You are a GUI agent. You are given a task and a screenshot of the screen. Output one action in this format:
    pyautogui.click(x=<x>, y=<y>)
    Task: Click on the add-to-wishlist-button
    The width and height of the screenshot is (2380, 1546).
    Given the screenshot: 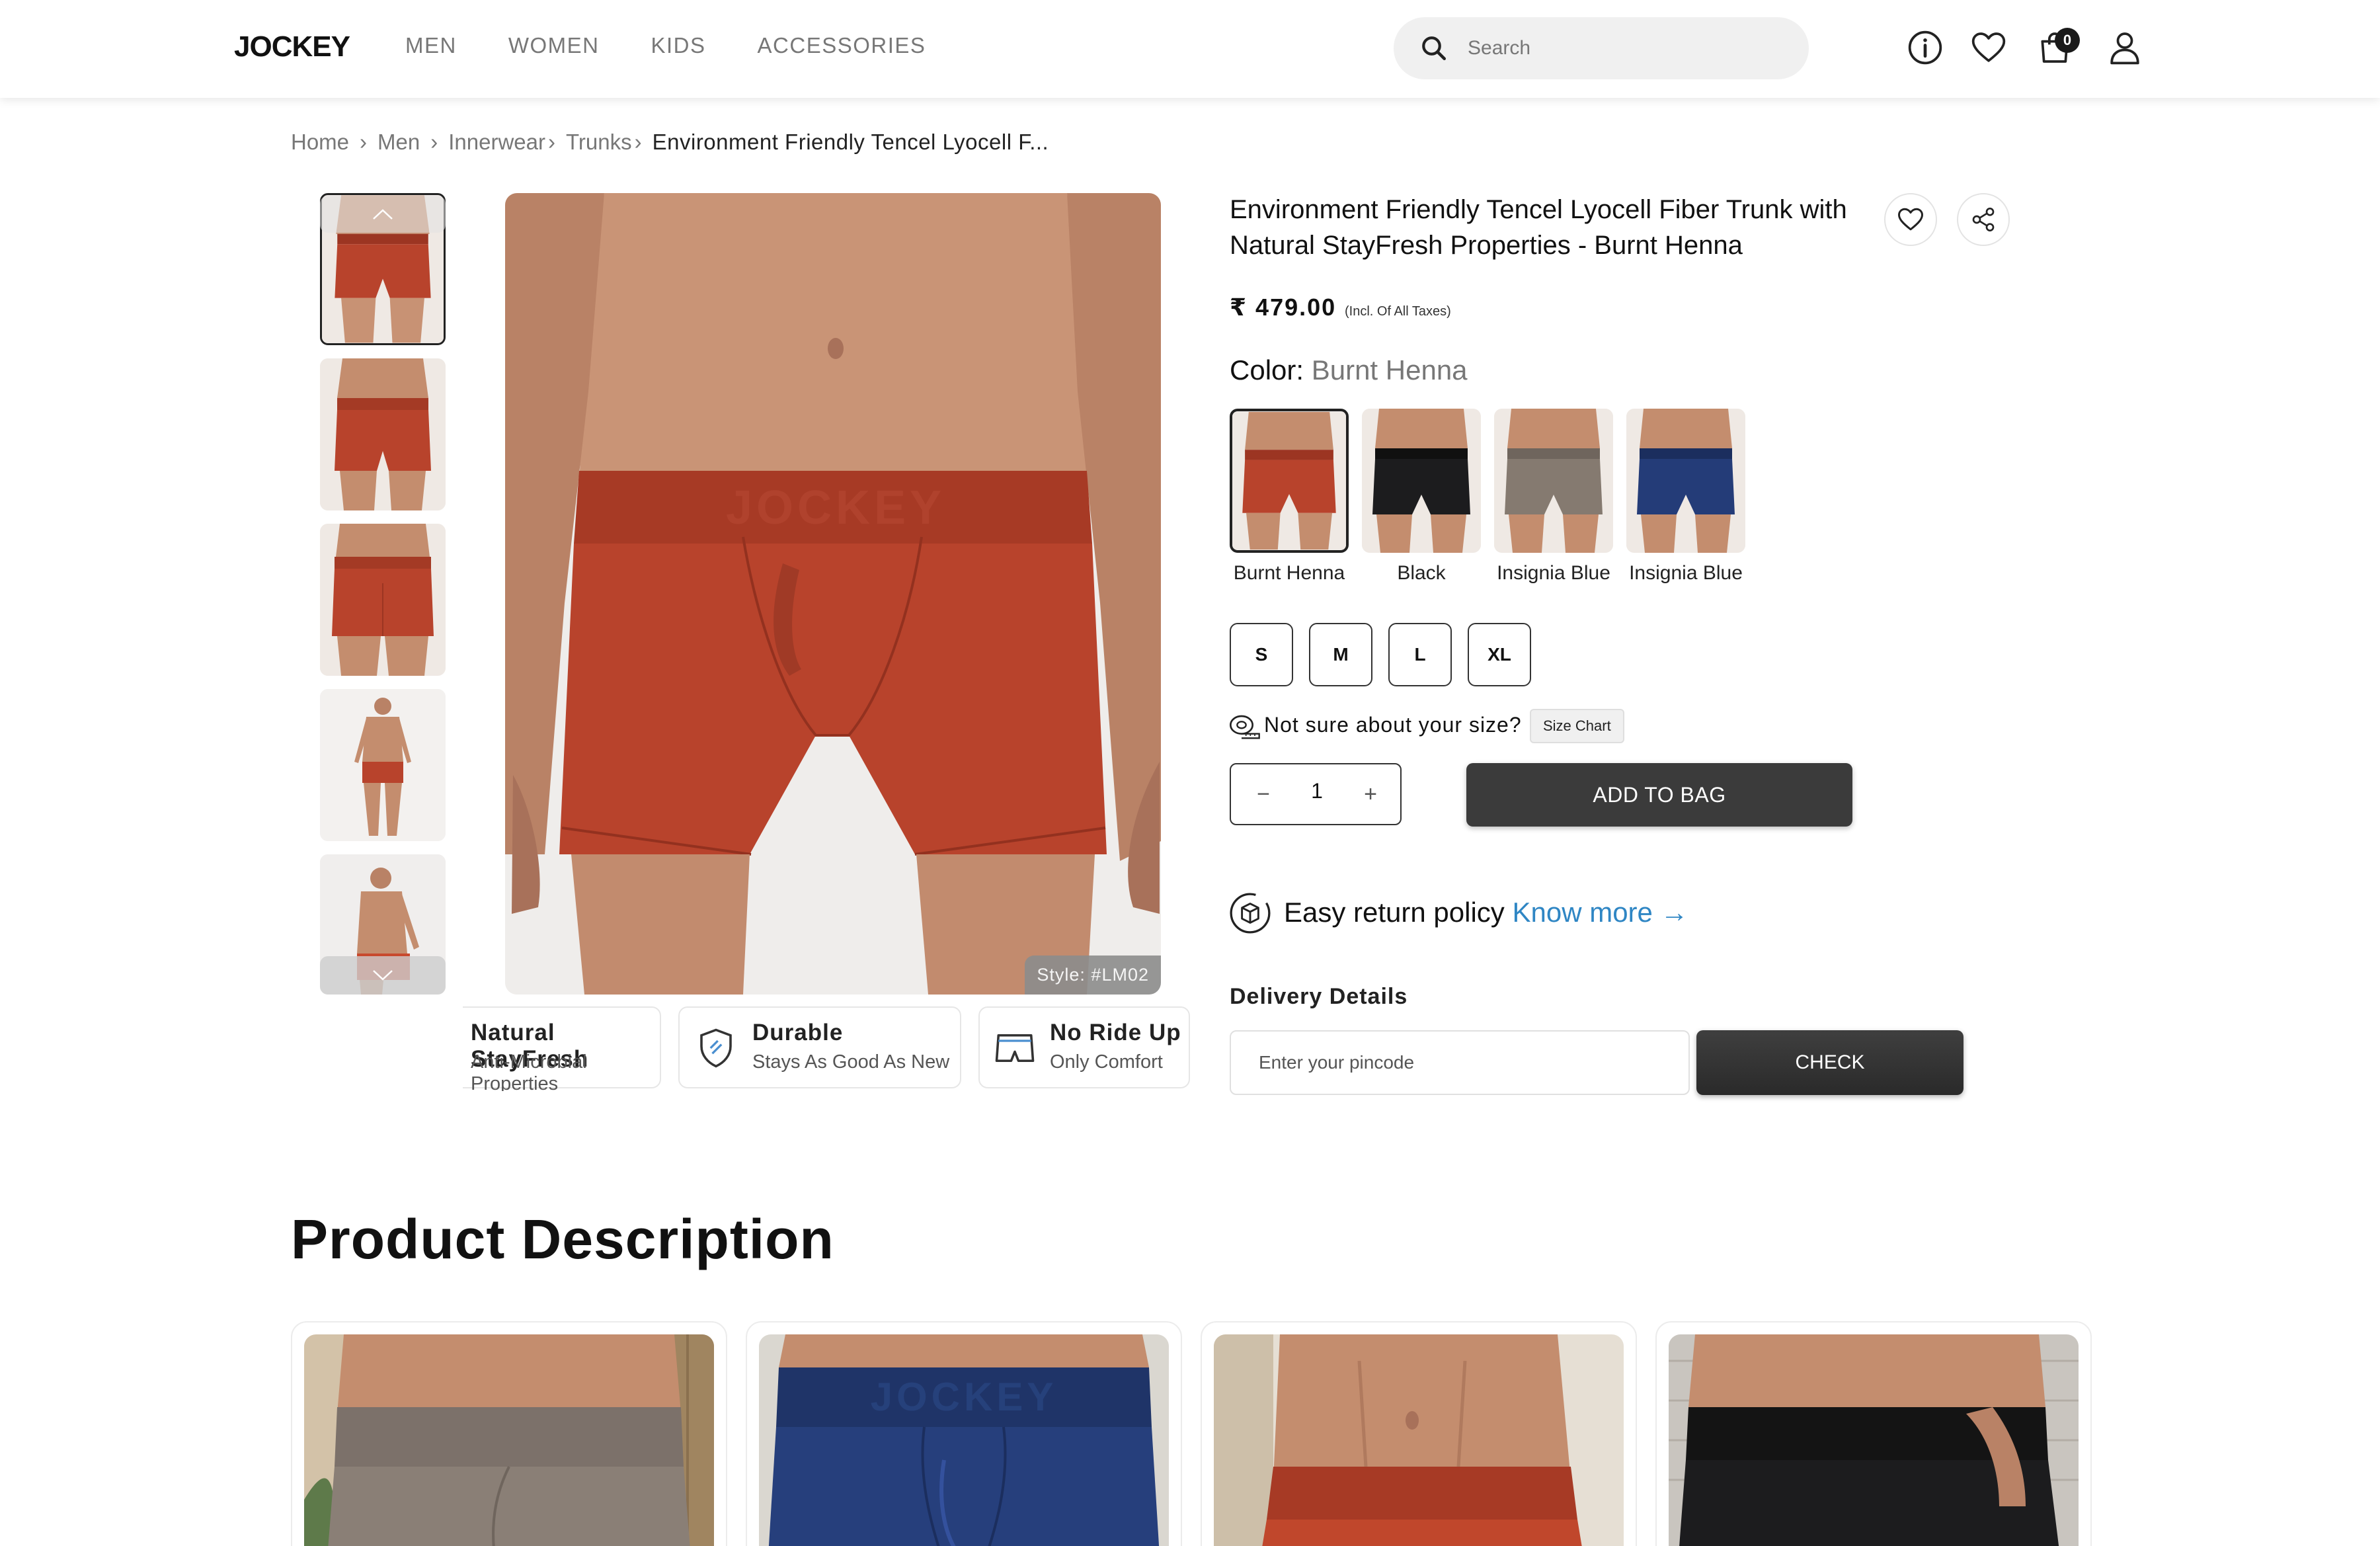 What is the action you would take?
    pyautogui.click(x=1910, y=219)
    